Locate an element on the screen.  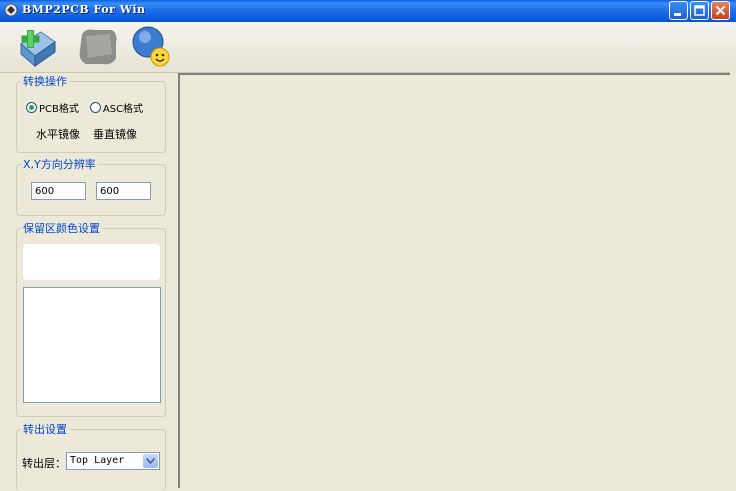
output-layer-label: 转出层： is located at coordinates (44, 463).